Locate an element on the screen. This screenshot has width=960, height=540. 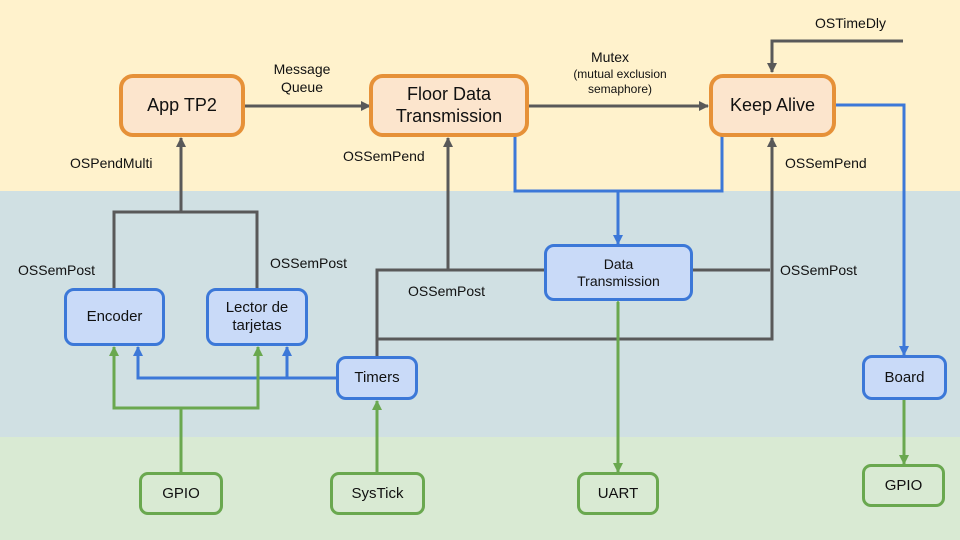
hw-uart: UART is located at coordinates (618, 493).